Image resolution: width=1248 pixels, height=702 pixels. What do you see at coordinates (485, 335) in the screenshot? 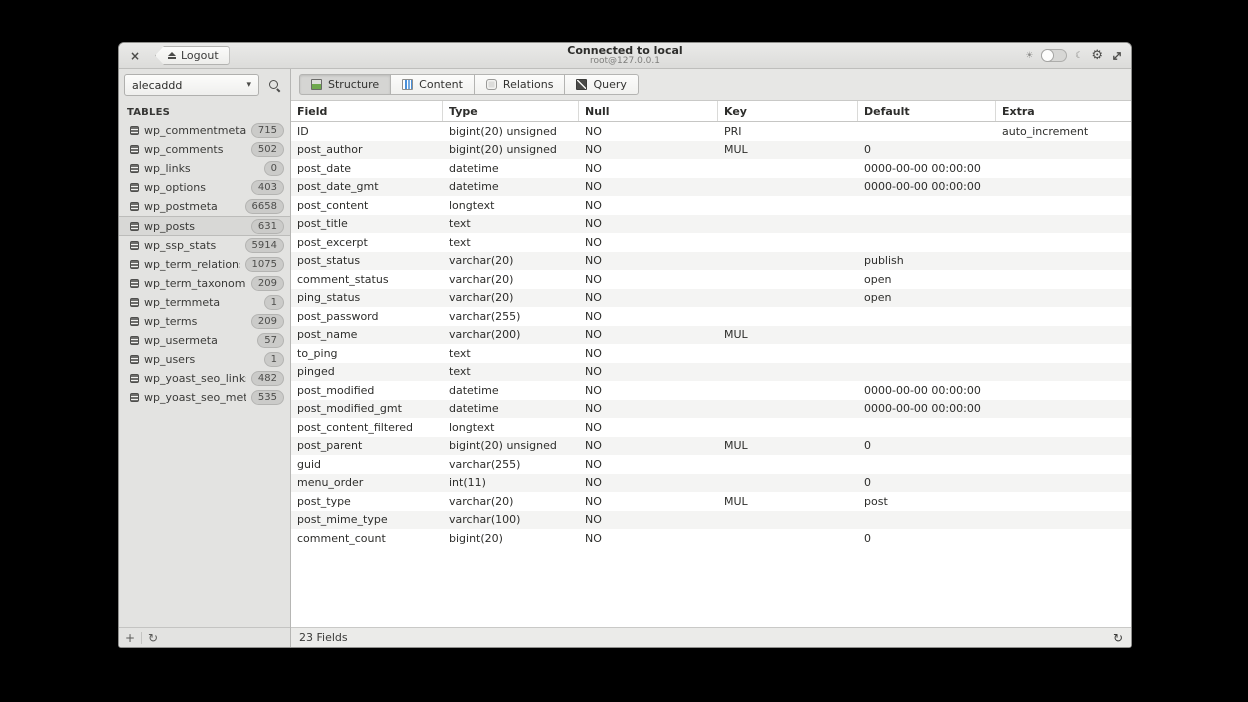
I see `table-cell: varchar(200)` at bounding box center [485, 335].